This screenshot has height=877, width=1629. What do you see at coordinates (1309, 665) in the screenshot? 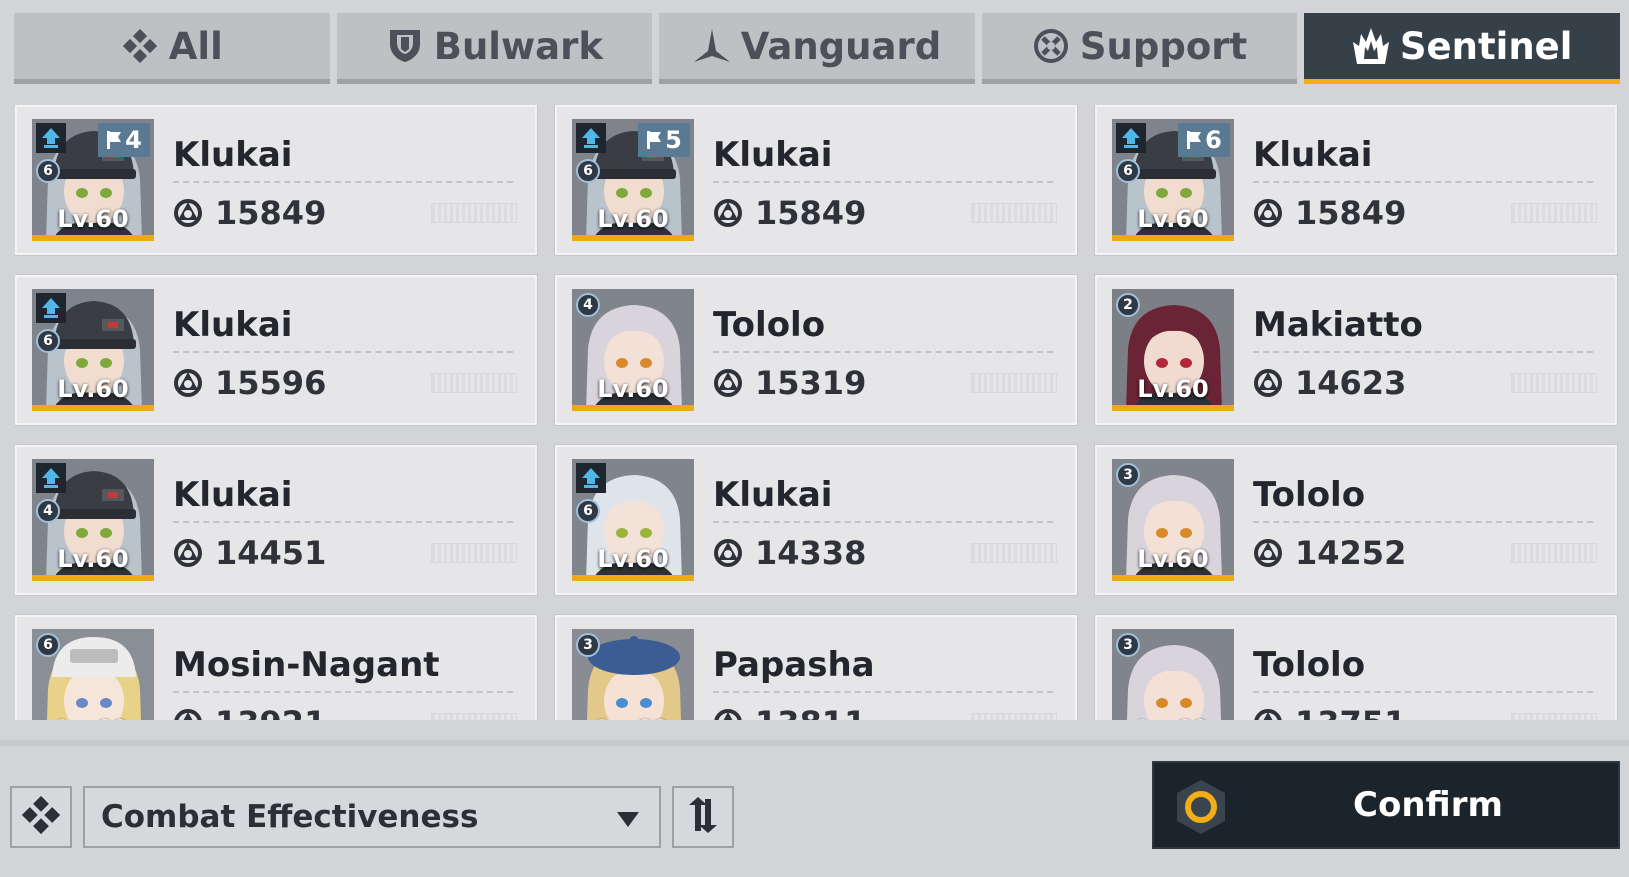
I see `doll-name: Tololo` at bounding box center [1309, 665].